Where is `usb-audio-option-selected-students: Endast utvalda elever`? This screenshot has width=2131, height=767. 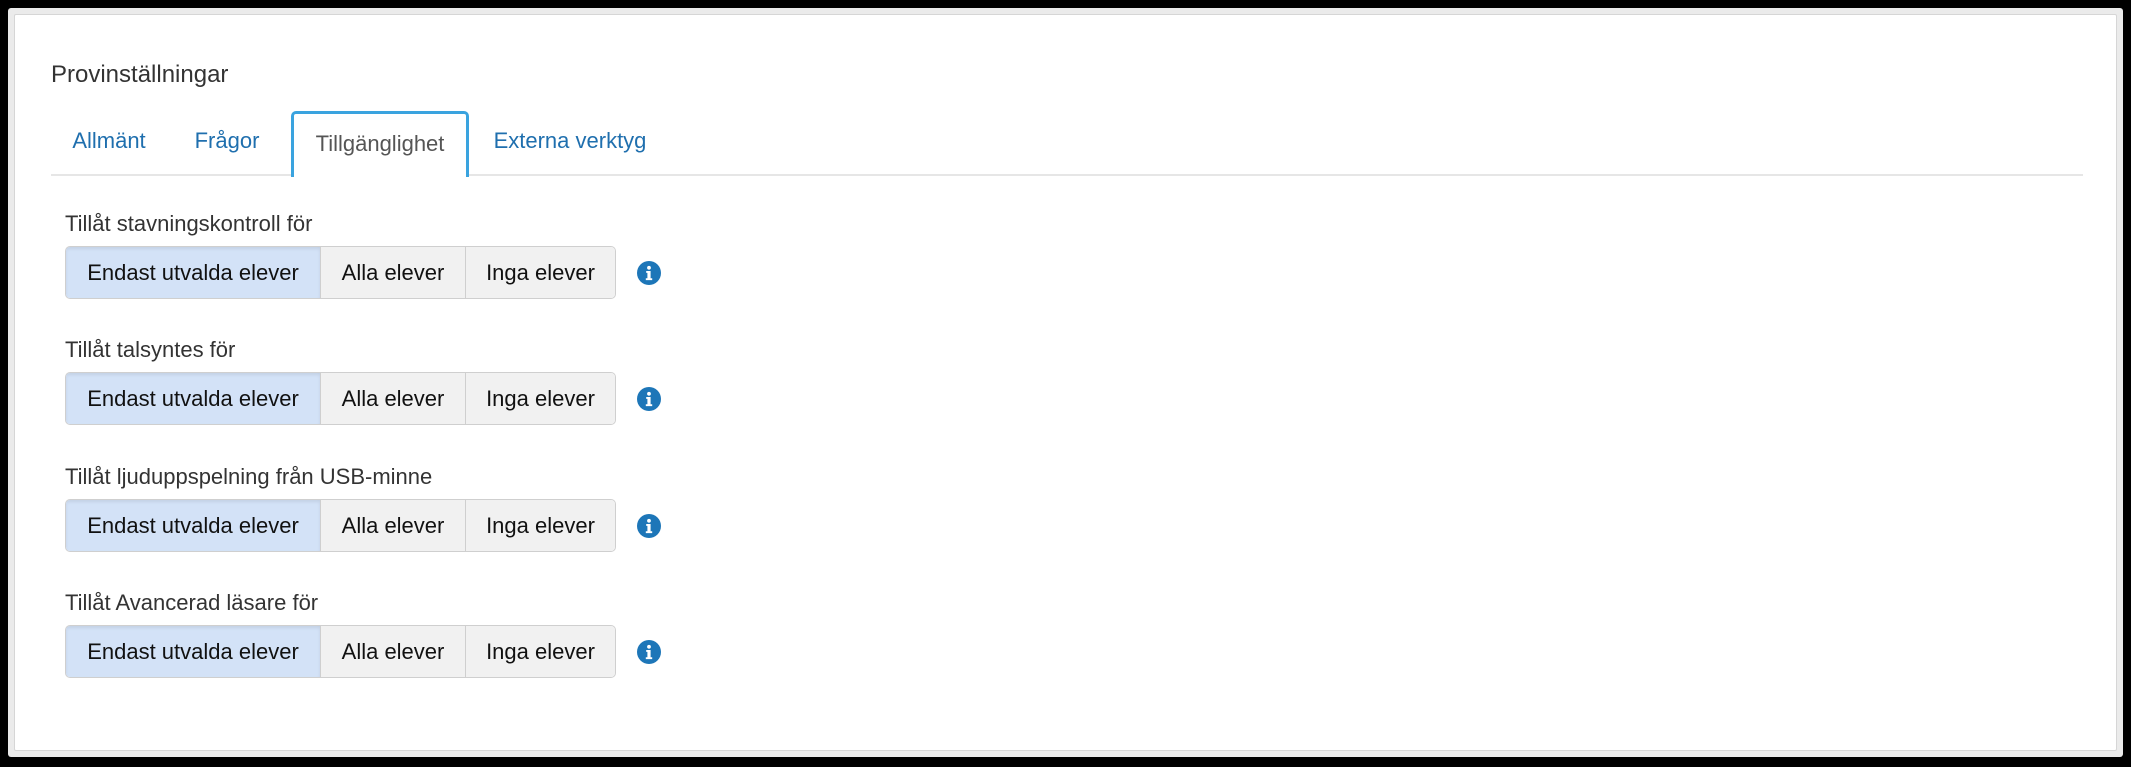
usb-audio-option-selected-students: Endast utvalda elever is located at coordinates (193, 525).